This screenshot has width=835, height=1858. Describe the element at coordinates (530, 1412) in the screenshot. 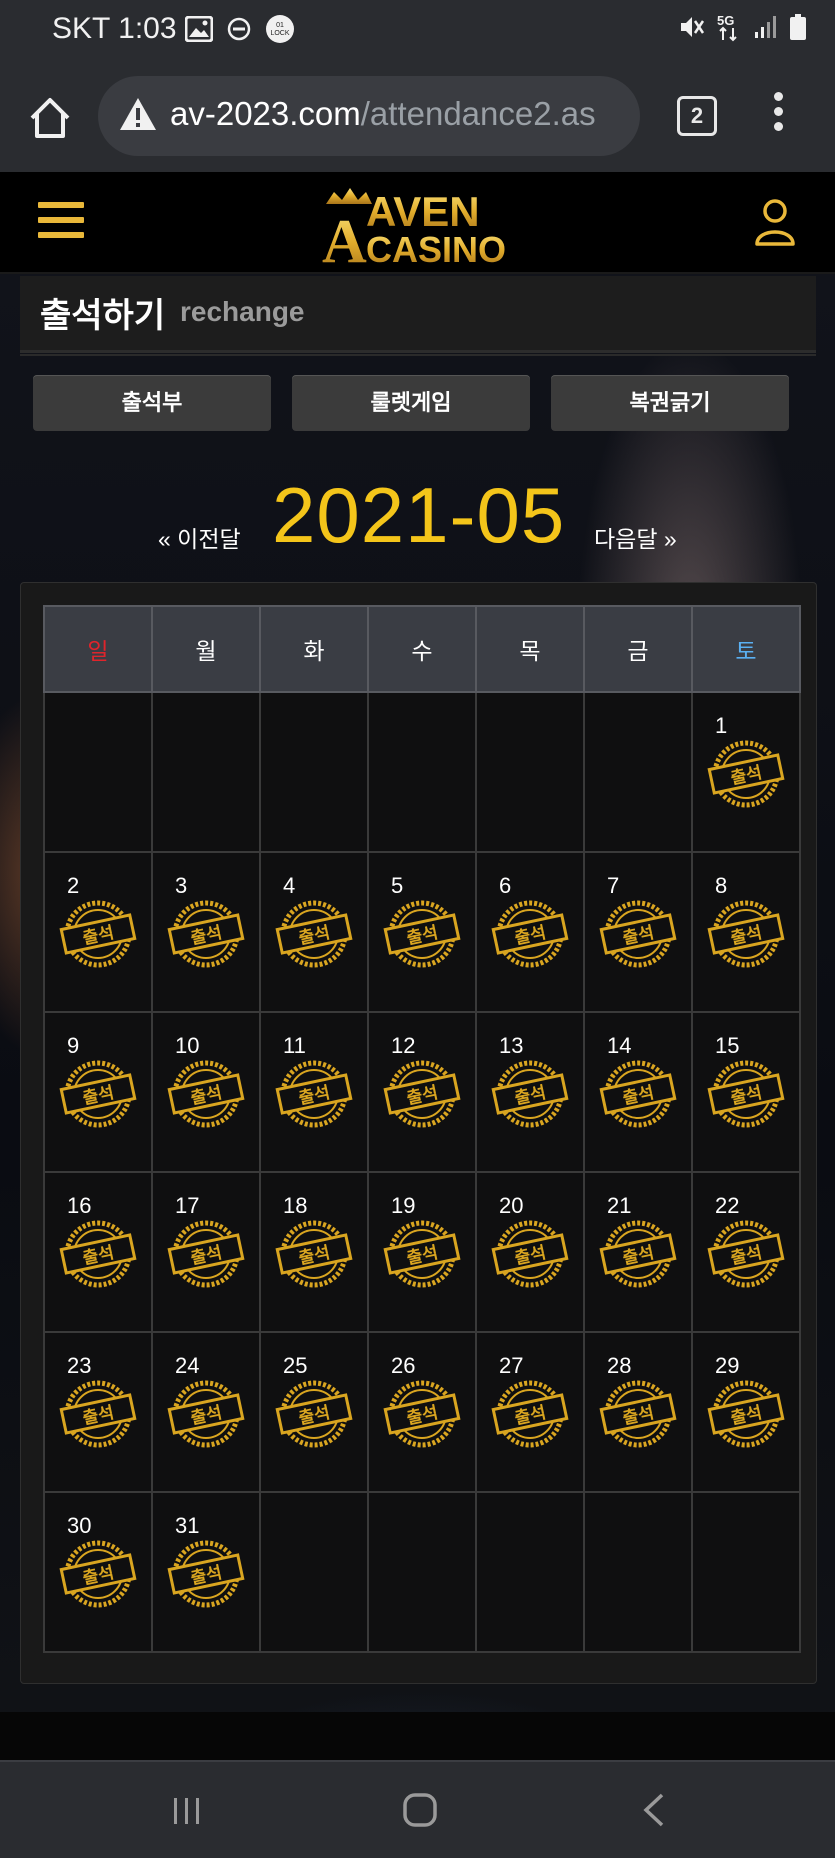

I see `calendar-day-cell: 27 출석` at that location.